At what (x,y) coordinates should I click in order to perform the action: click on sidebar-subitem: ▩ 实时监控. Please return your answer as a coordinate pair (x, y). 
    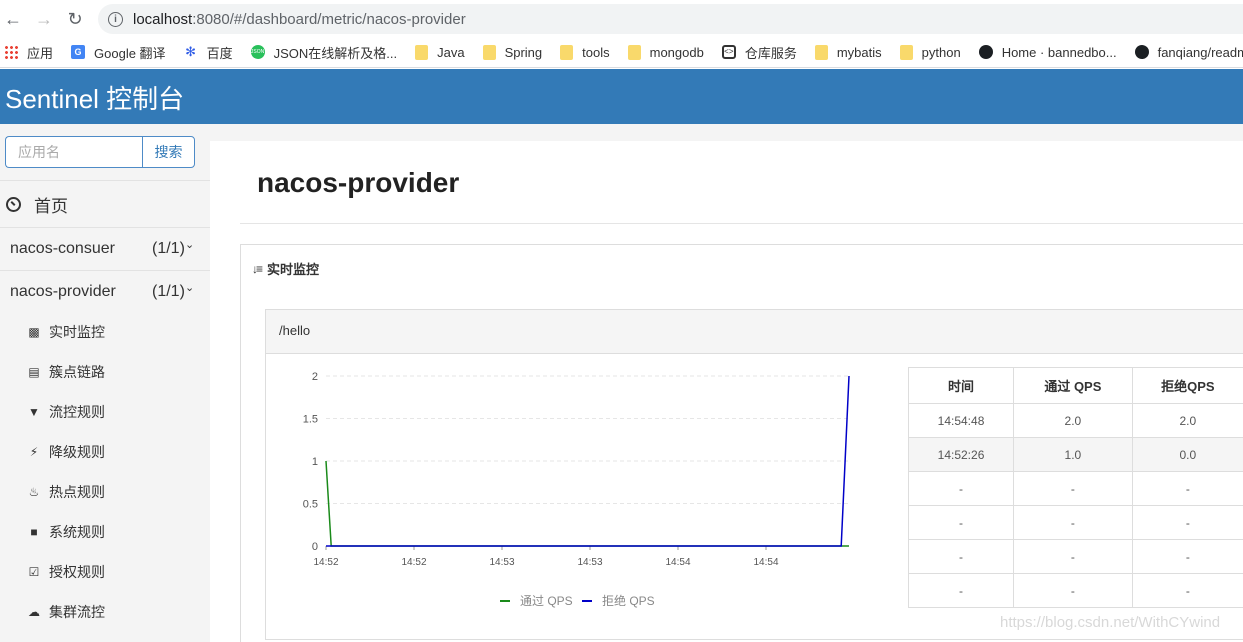
    Looking at the image, I should click on (118, 332).